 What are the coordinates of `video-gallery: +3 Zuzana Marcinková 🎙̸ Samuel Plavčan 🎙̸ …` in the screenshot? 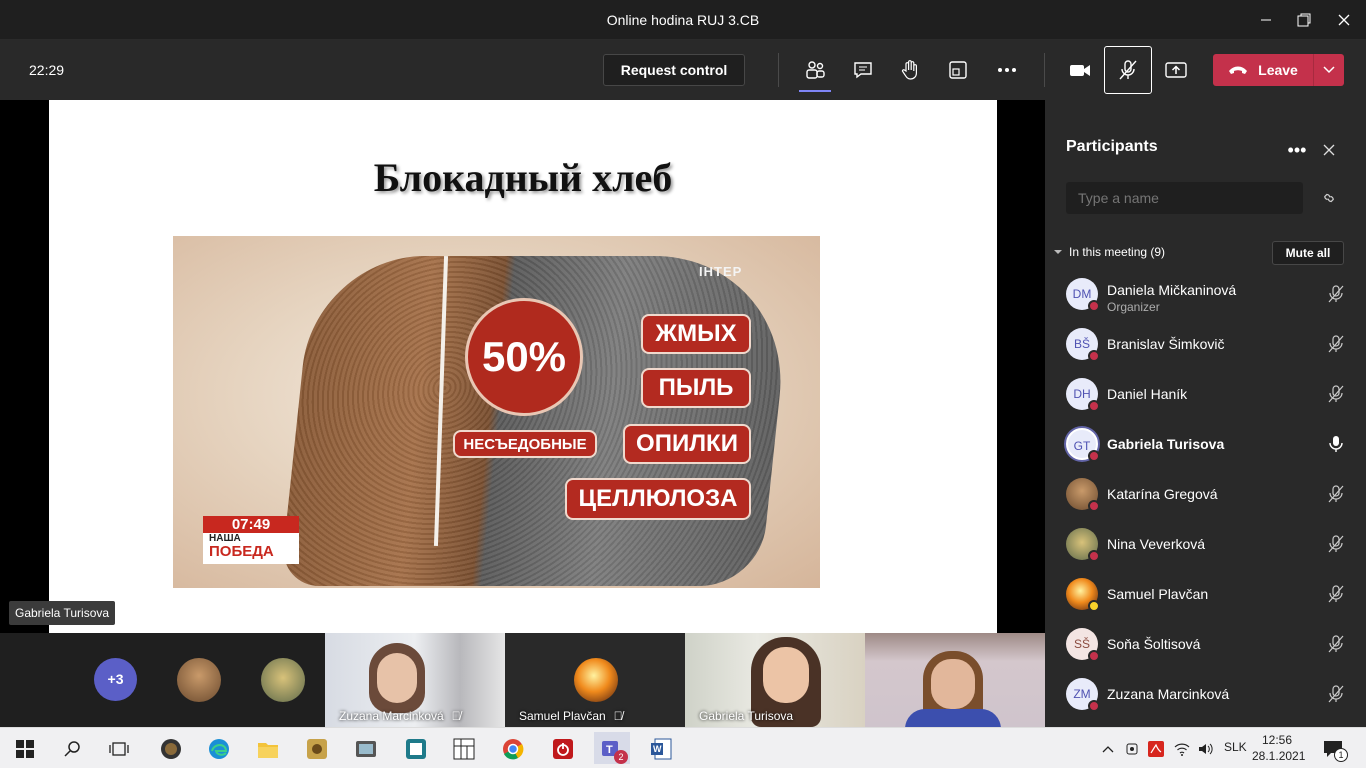 It's located at (522, 680).